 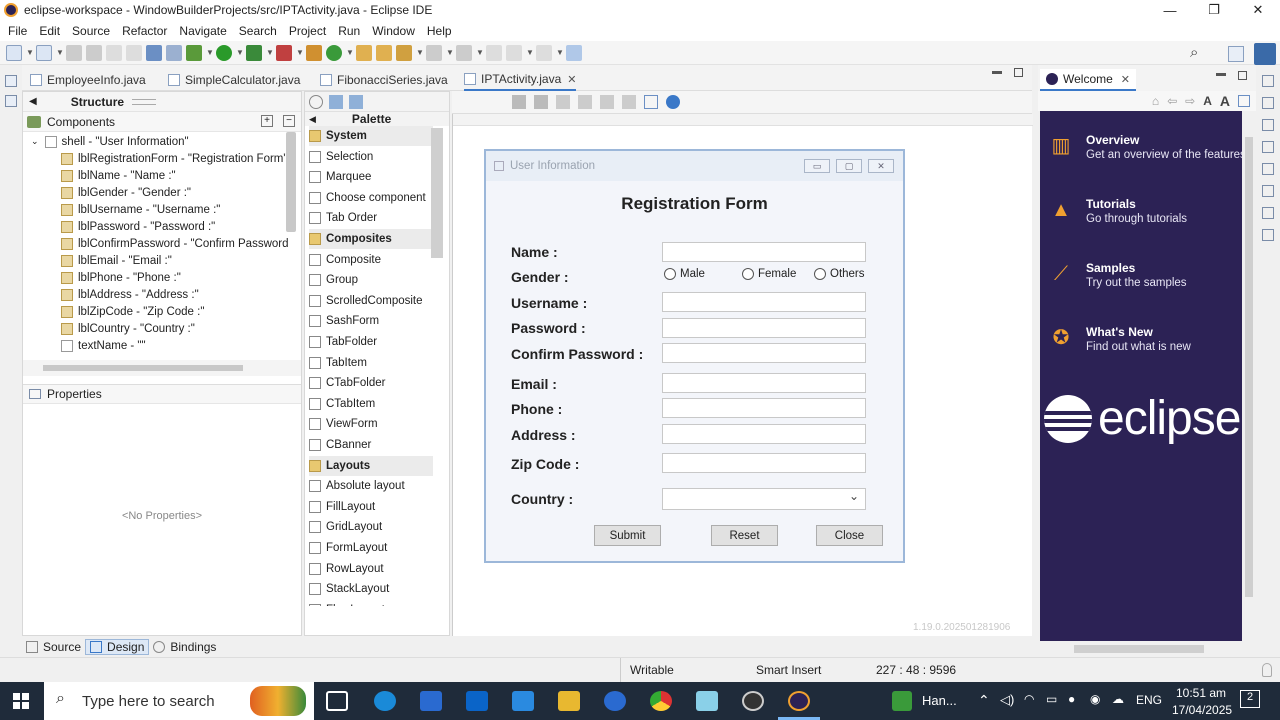 I want to click on palette-item: Group, so click(x=371, y=280).